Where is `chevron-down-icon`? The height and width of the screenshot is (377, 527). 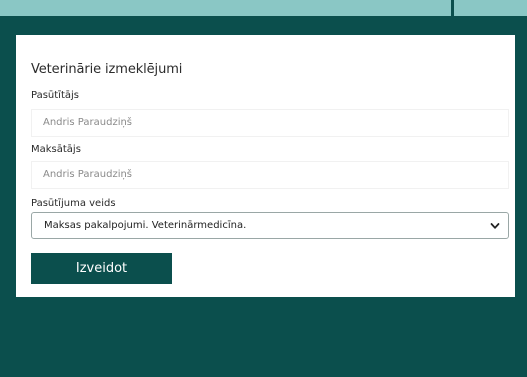
chevron-down-icon is located at coordinates (495, 226).